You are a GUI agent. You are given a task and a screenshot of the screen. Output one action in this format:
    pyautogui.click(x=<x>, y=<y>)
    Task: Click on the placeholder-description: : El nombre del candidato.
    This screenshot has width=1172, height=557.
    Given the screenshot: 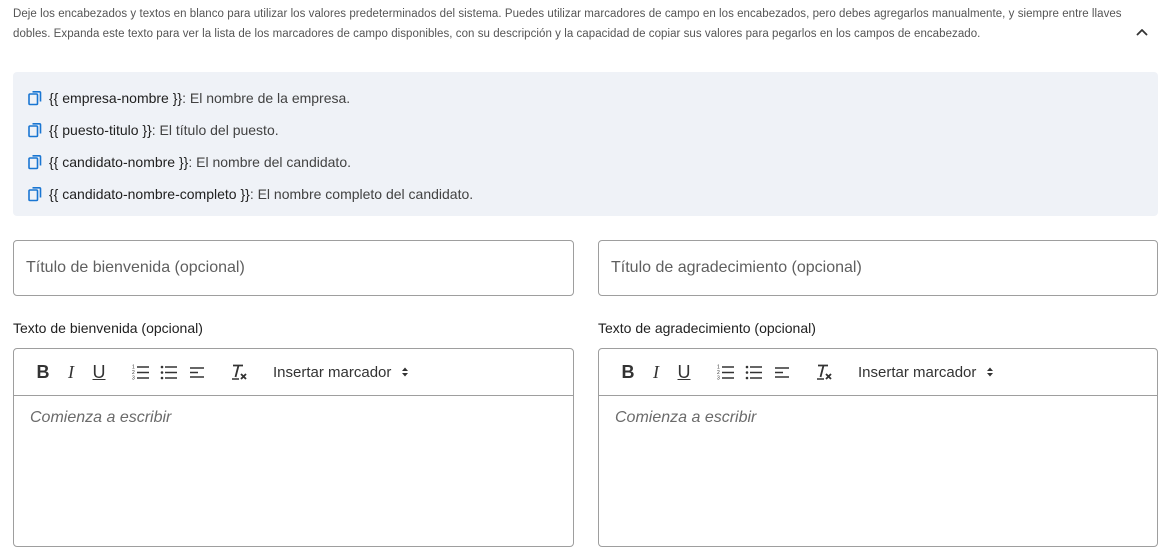 What is the action you would take?
    pyautogui.click(x=269, y=162)
    